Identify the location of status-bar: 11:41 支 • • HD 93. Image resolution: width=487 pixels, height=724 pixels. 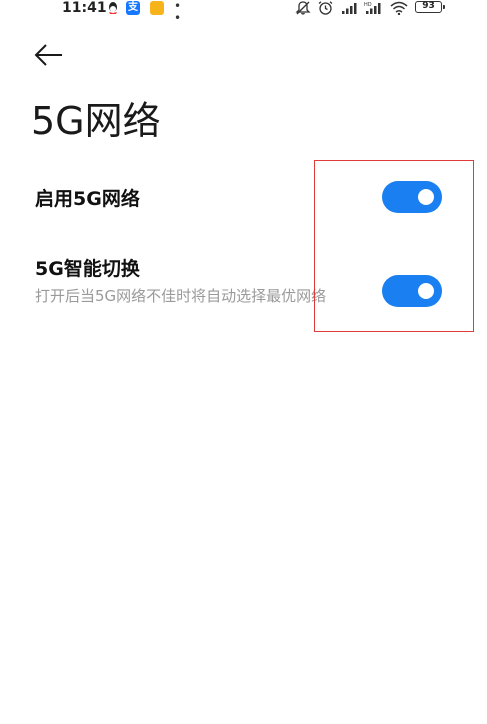
(243, 12).